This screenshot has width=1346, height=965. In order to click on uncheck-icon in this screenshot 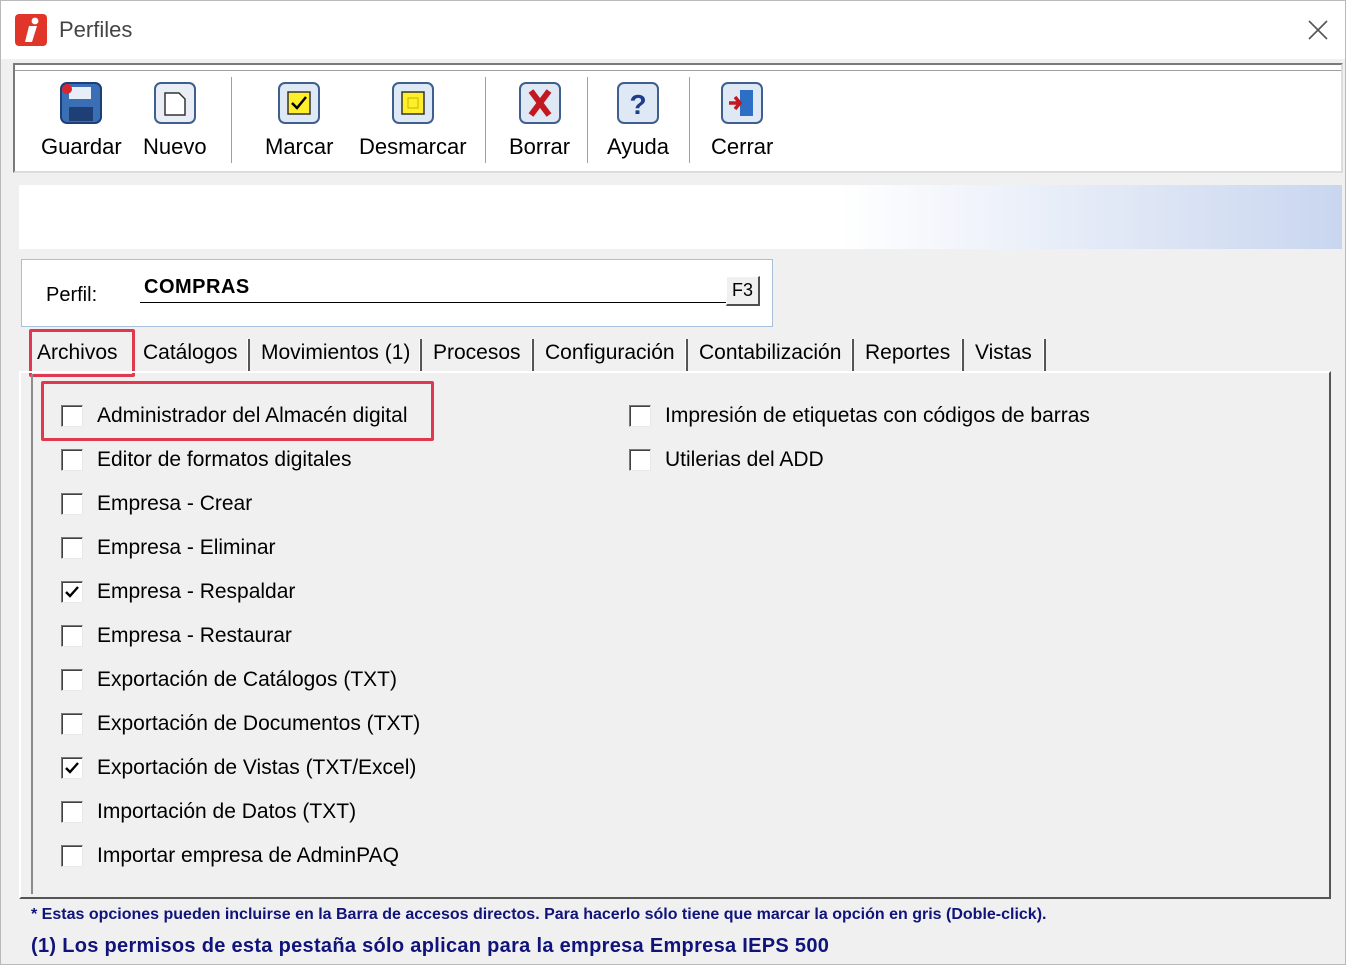, I will do `click(412, 103)`.